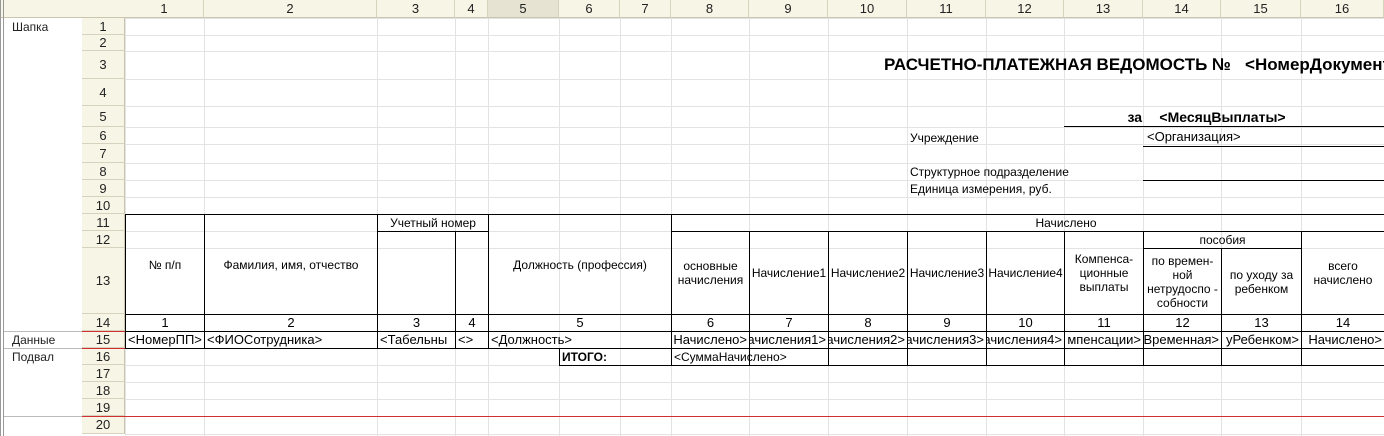  Describe the element at coordinates (43, 339) in the screenshot. I see `section-label-data: Данные` at that location.